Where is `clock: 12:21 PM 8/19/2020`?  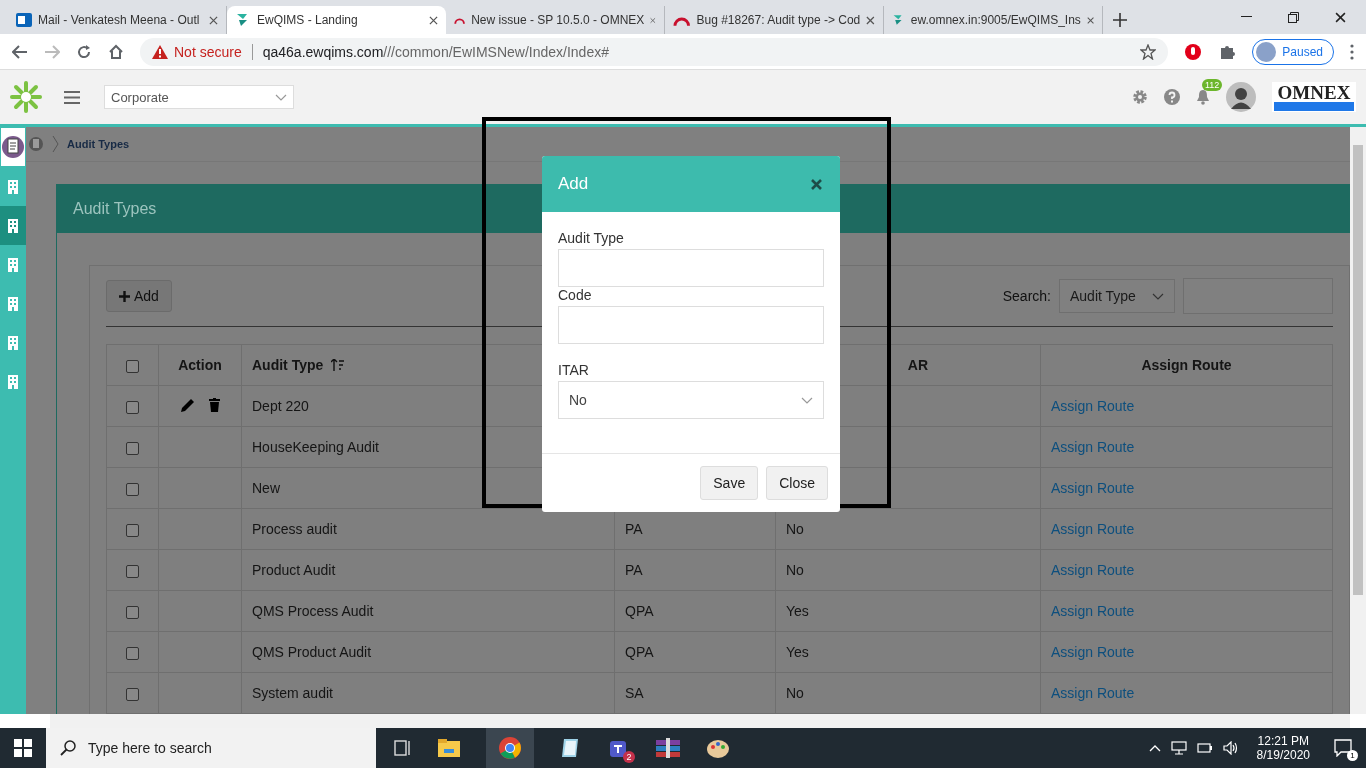 clock: 12:21 PM 8/19/2020 is located at coordinates (1283, 748).